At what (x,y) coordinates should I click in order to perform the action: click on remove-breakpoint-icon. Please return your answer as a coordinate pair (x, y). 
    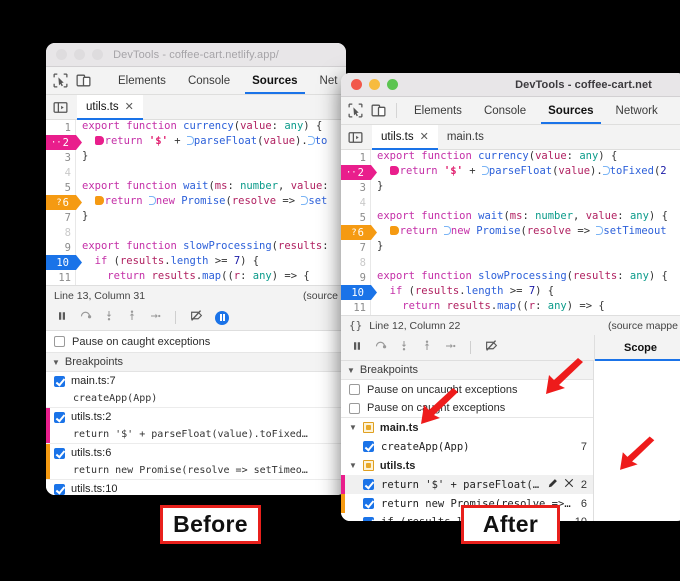
    Looking at the image, I should click on (569, 484).